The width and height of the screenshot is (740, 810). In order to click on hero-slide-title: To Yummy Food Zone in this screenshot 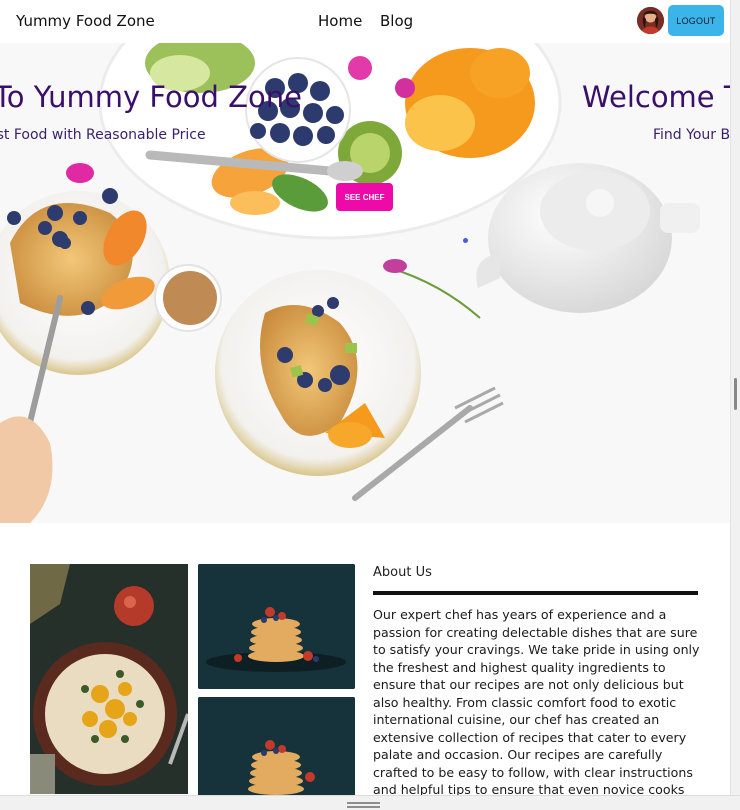, I will do `click(151, 97)`.